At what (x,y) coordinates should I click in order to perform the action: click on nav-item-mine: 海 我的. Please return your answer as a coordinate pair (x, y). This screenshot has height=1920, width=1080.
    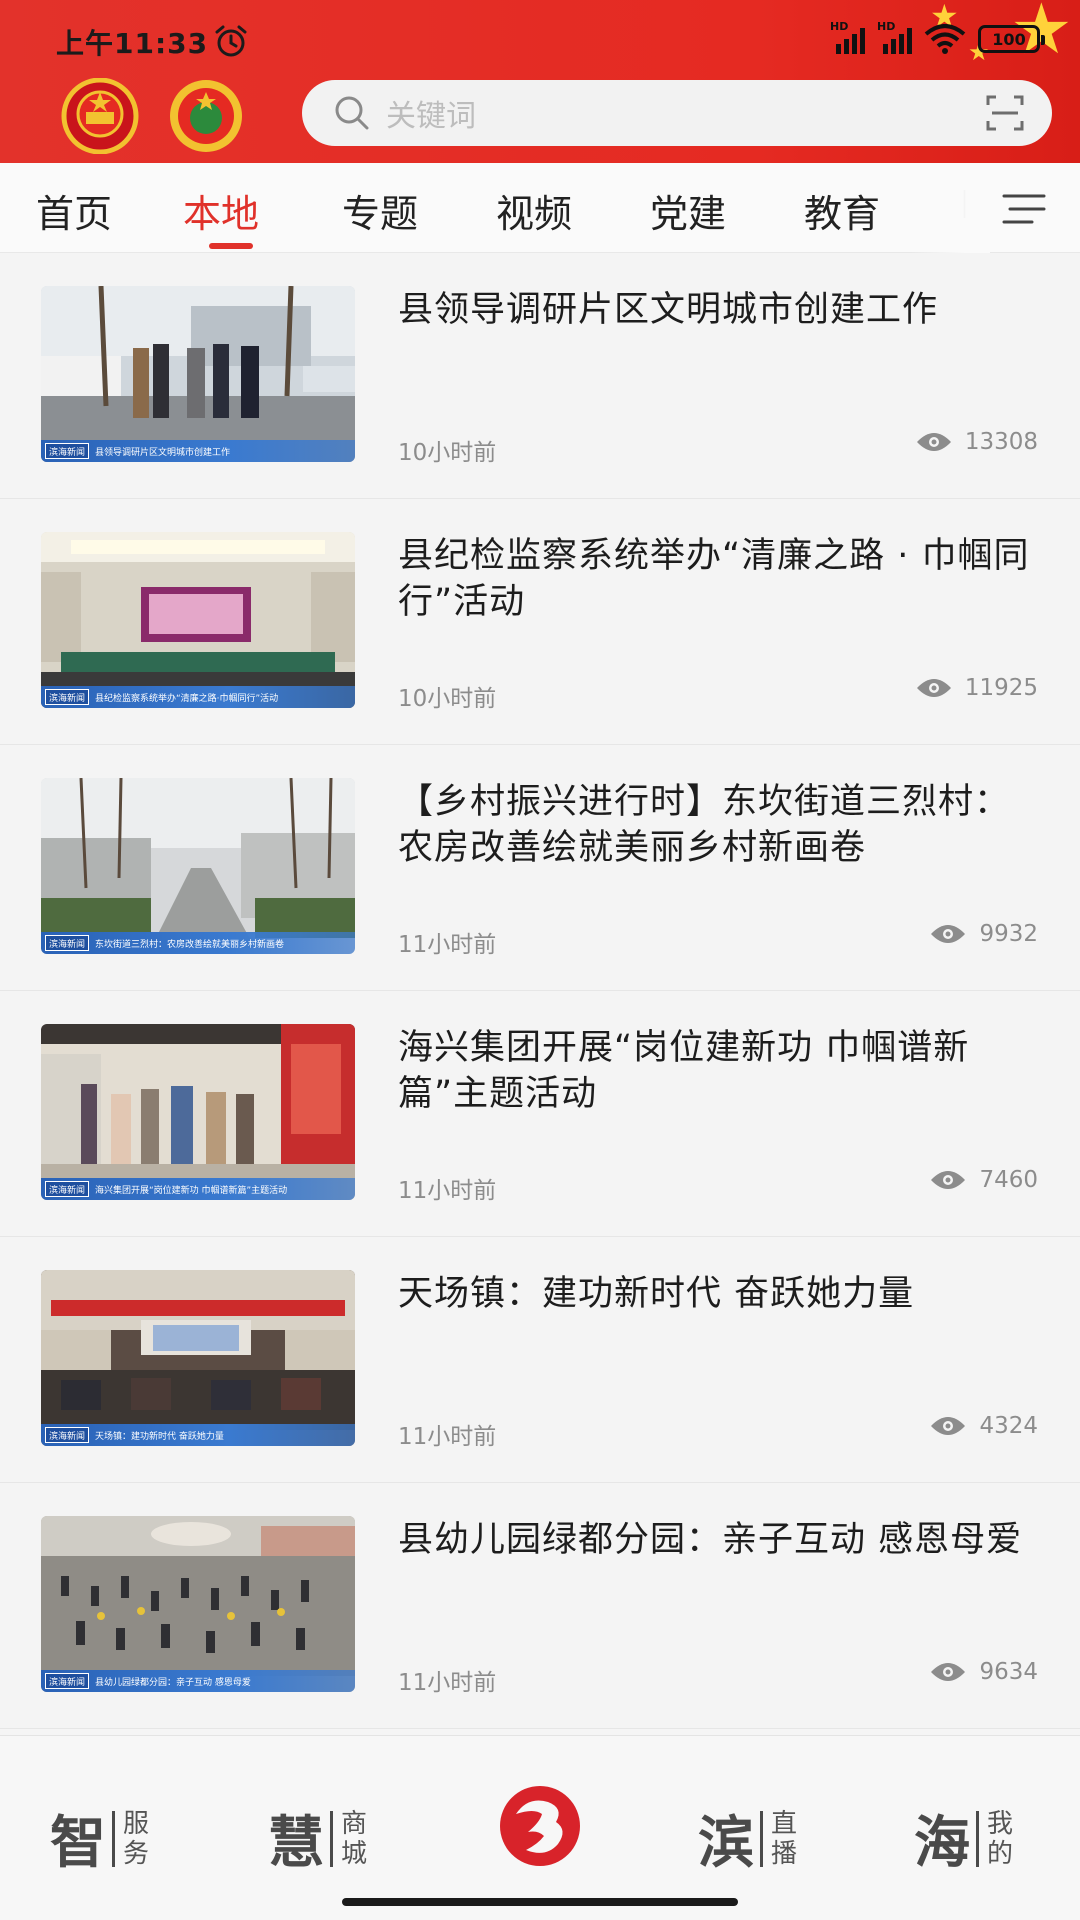
    Looking at the image, I should click on (965, 1838).